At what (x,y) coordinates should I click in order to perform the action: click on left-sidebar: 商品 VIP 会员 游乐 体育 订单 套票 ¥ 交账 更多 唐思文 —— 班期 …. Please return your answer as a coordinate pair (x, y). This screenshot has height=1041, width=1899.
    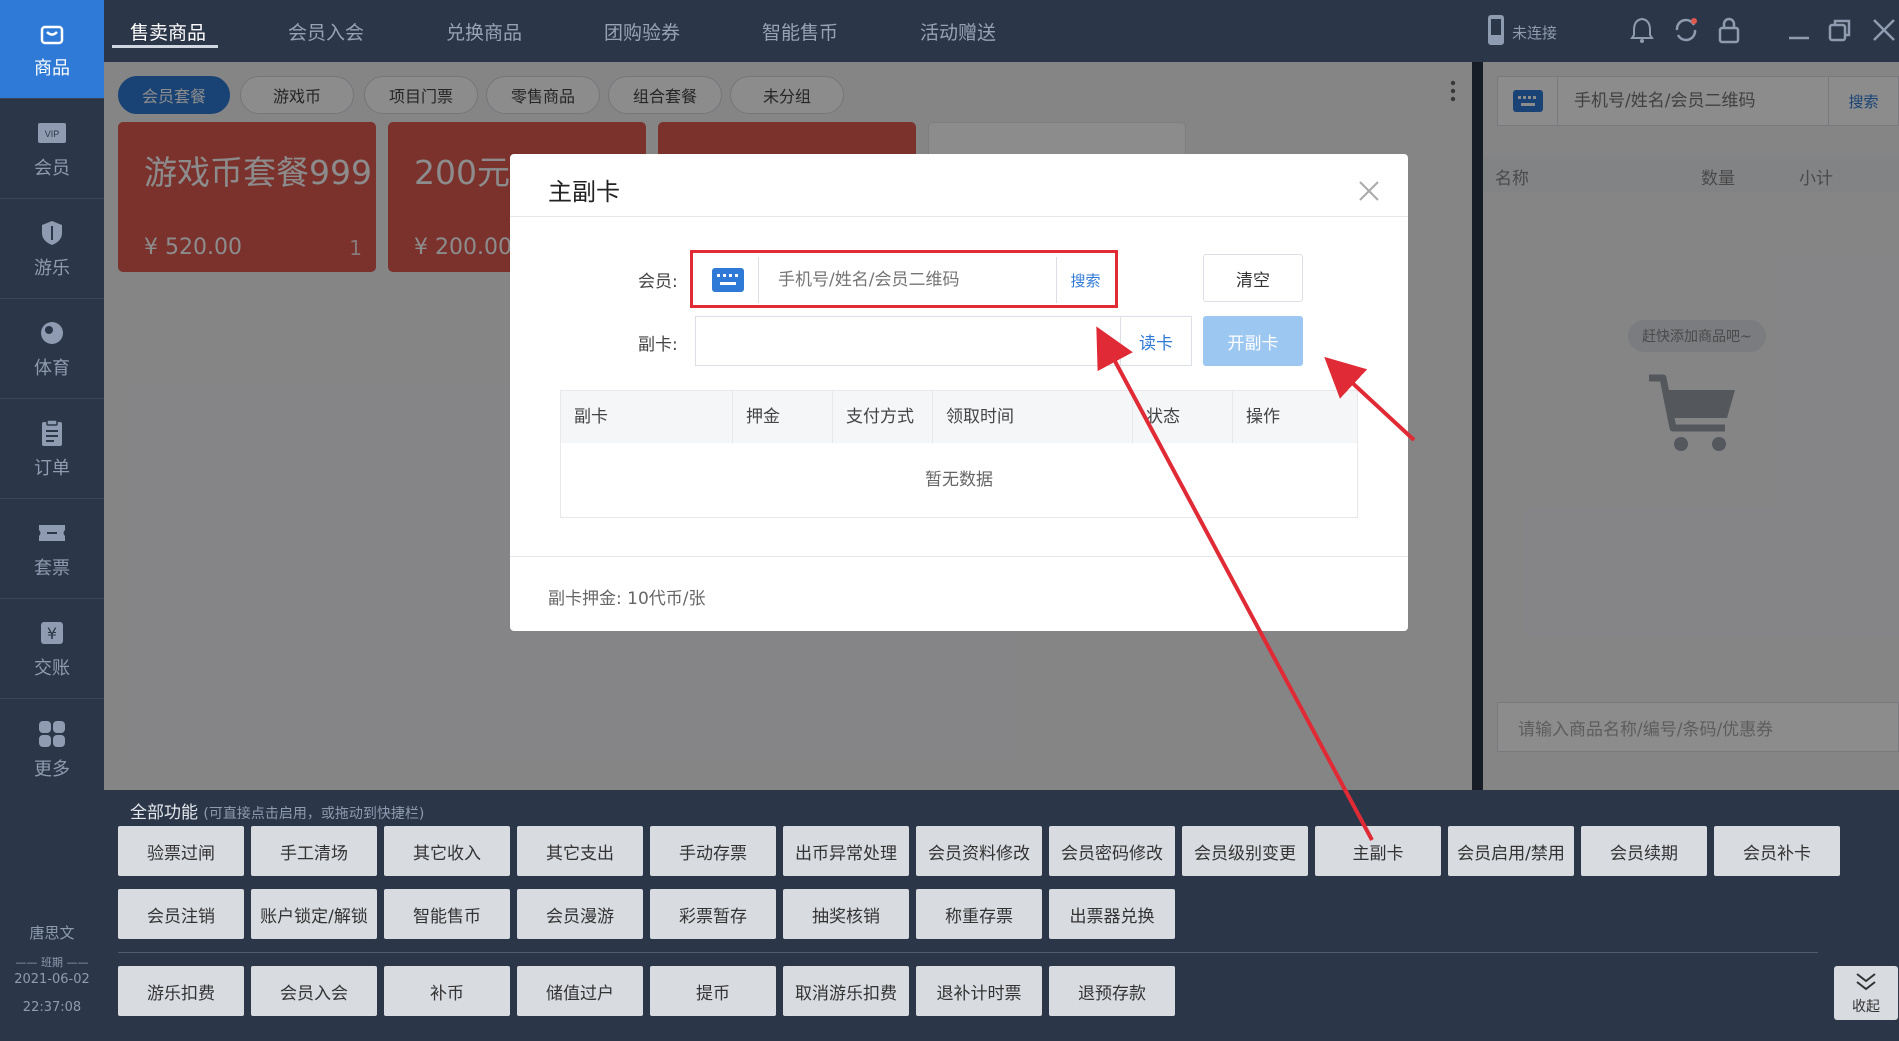
    Looking at the image, I should click on (52, 520).